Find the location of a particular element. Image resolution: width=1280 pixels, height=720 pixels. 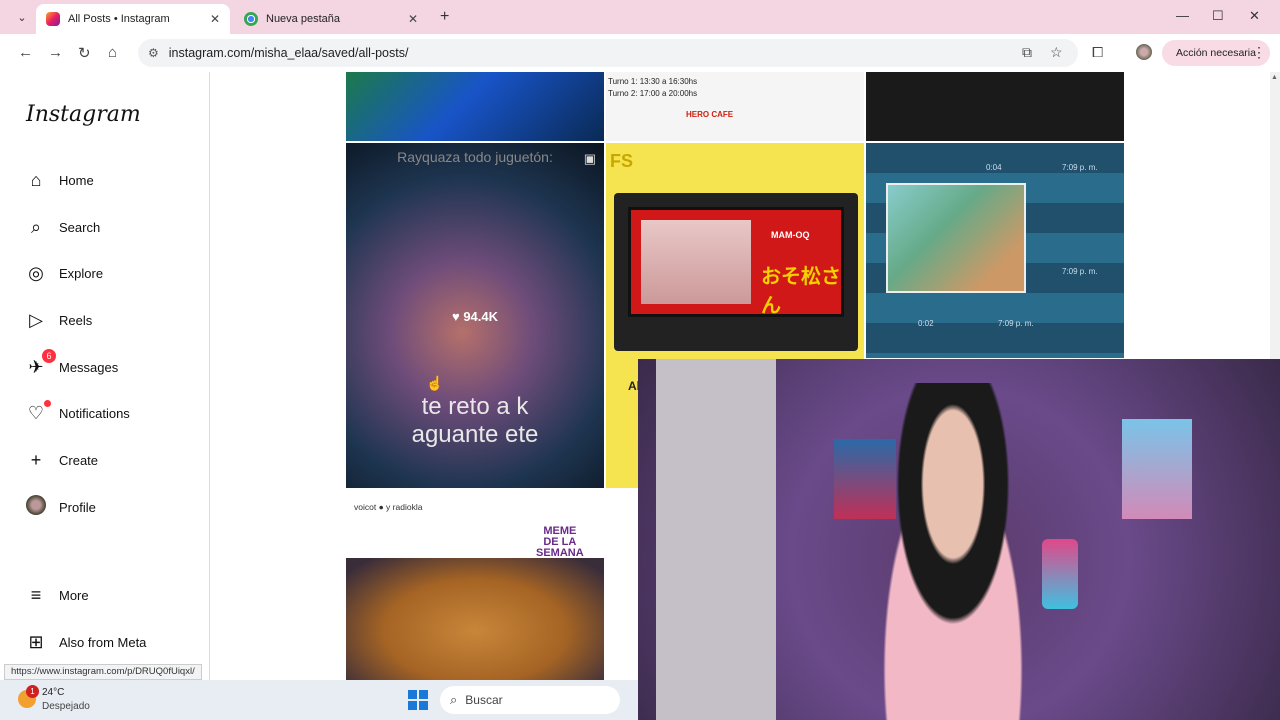

game-cartridge-image: MAM-OQ おそ松さん is located at coordinates (736, 272).